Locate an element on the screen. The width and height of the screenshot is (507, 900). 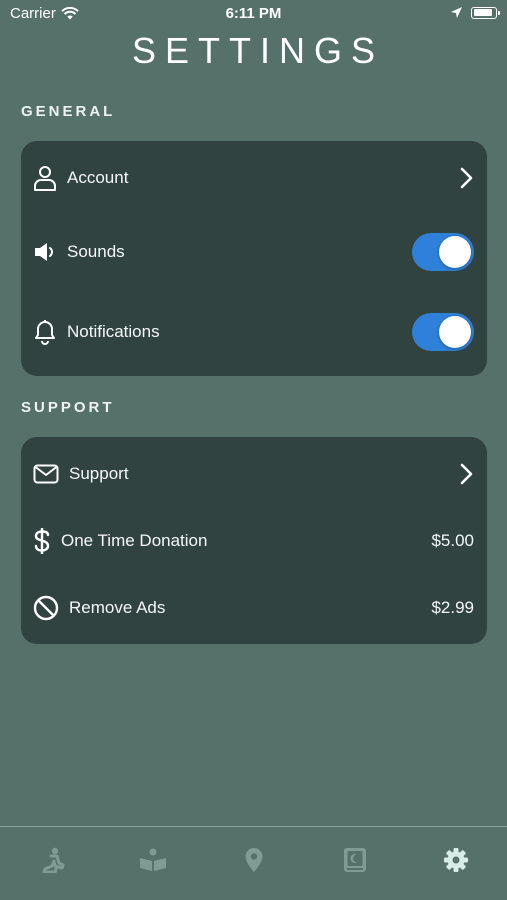
dollar-icon is located at coordinates (42, 541).